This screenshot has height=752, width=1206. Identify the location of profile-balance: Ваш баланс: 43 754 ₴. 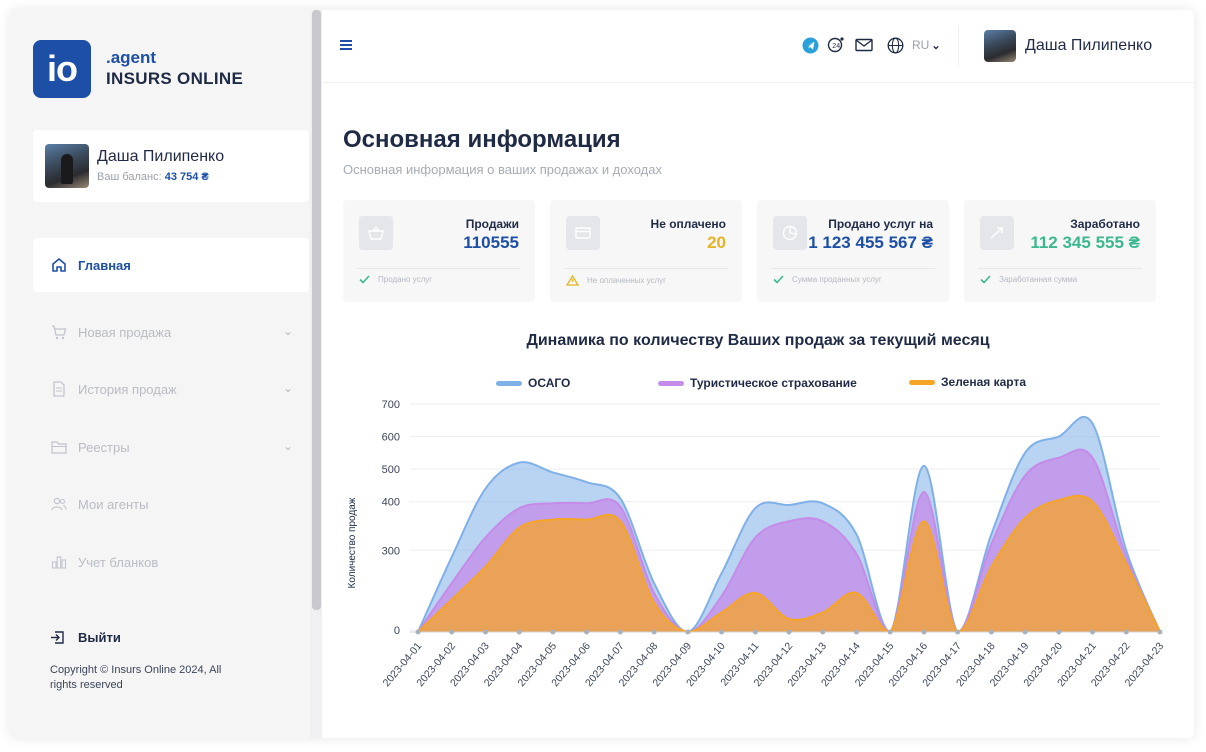
(153, 177).